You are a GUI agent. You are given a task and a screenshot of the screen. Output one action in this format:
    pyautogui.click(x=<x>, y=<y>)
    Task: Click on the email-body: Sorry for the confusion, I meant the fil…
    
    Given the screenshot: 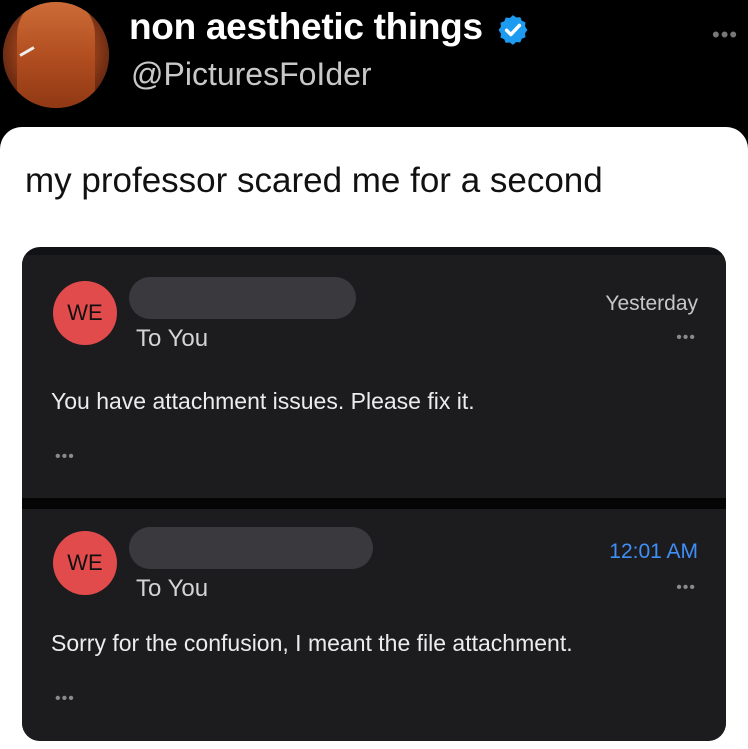 What is the action you would take?
    pyautogui.click(x=312, y=643)
    